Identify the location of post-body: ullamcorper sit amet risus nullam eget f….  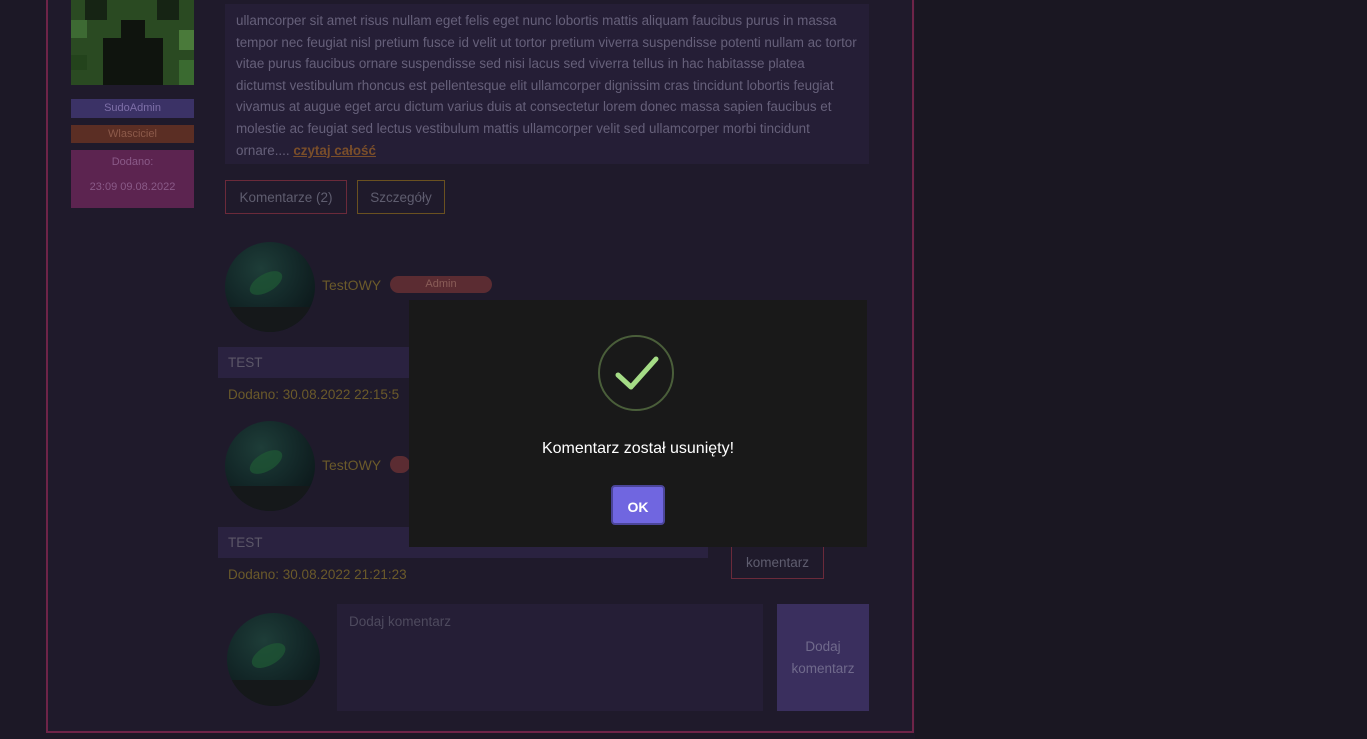
(546, 85).